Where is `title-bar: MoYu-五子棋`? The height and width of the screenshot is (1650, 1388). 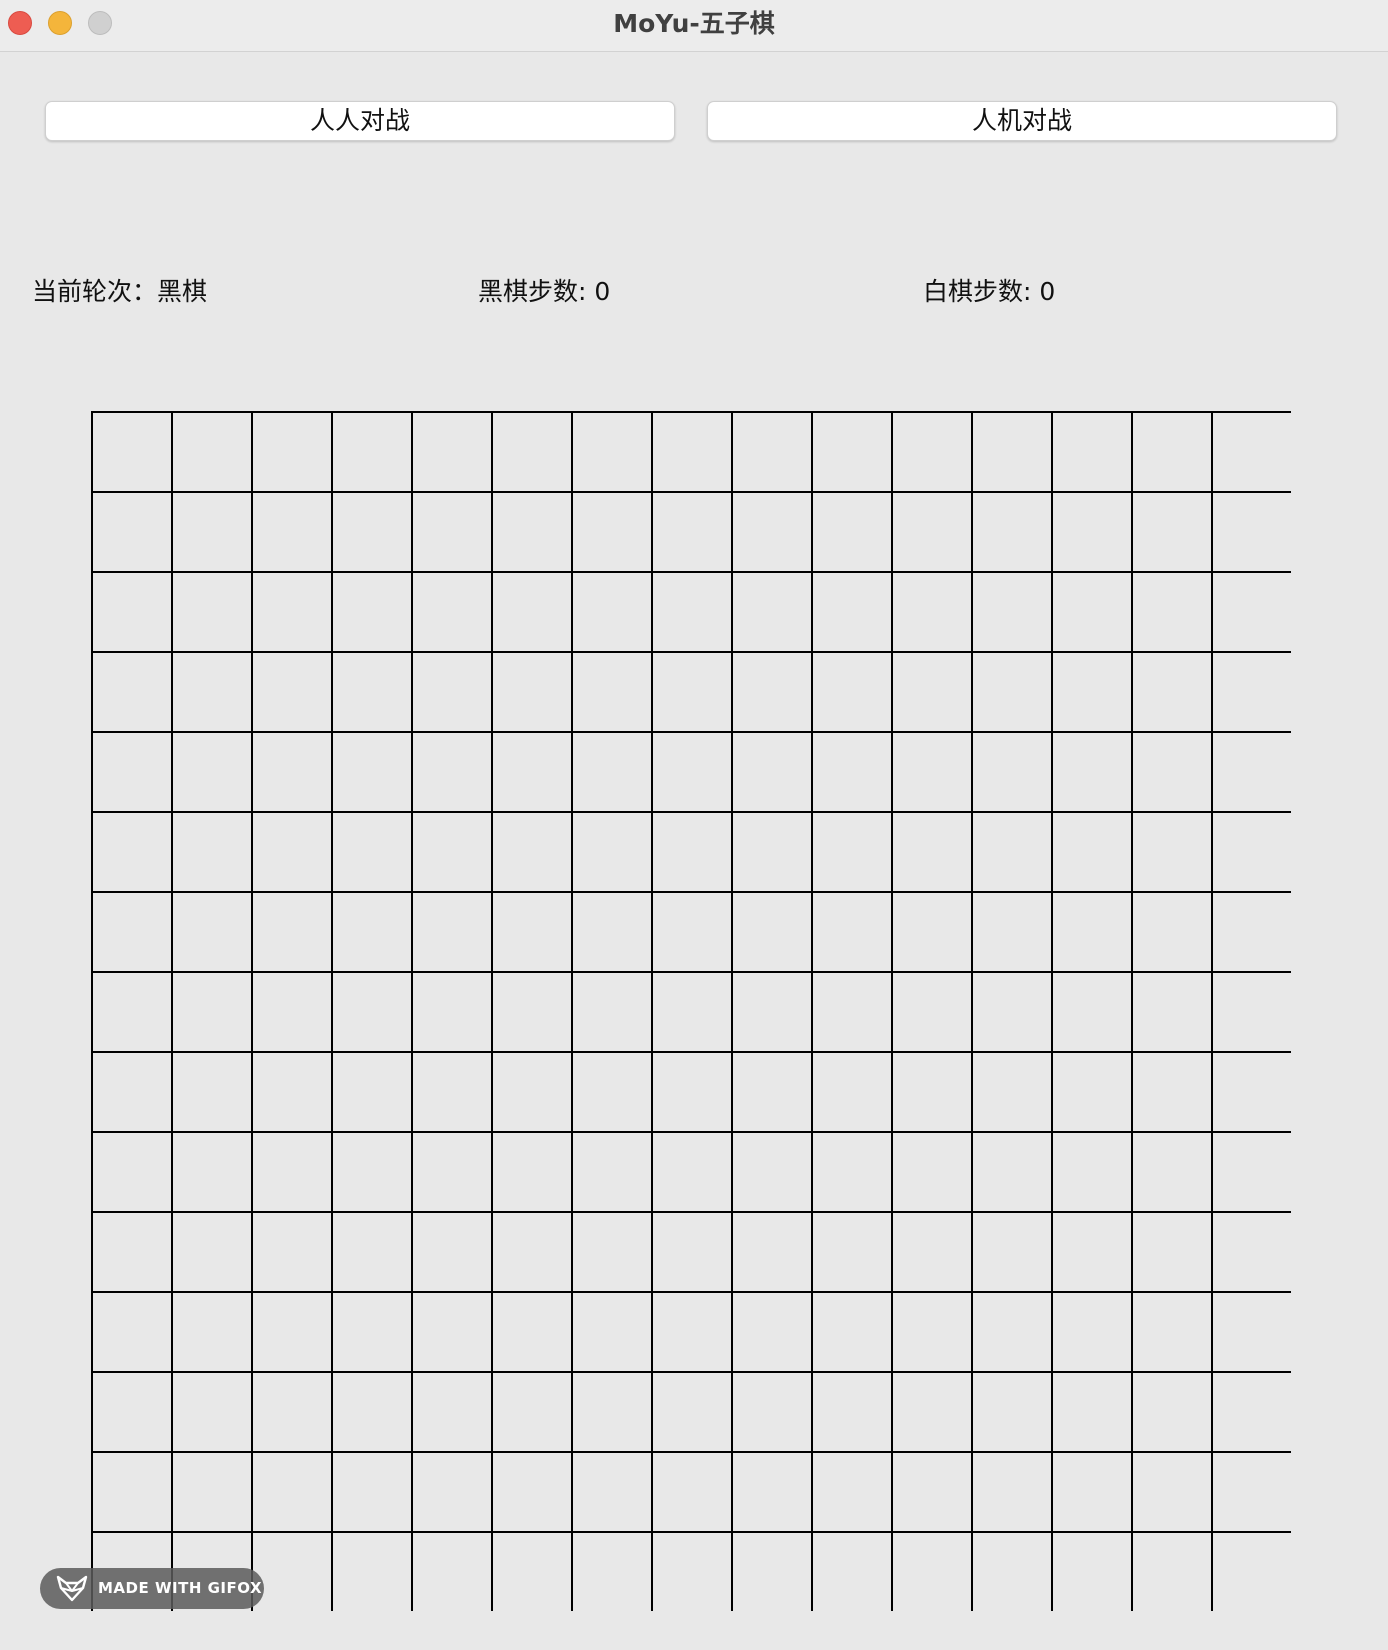 title-bar: MoYu-五子棋 is located at coordinates (694, 26).